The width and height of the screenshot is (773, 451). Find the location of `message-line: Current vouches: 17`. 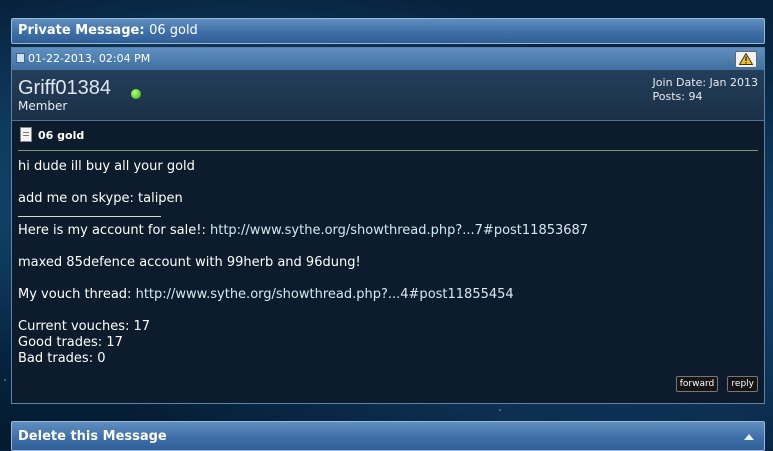

message-line: Current vouches: 17 is located at coordinates (84, 326).